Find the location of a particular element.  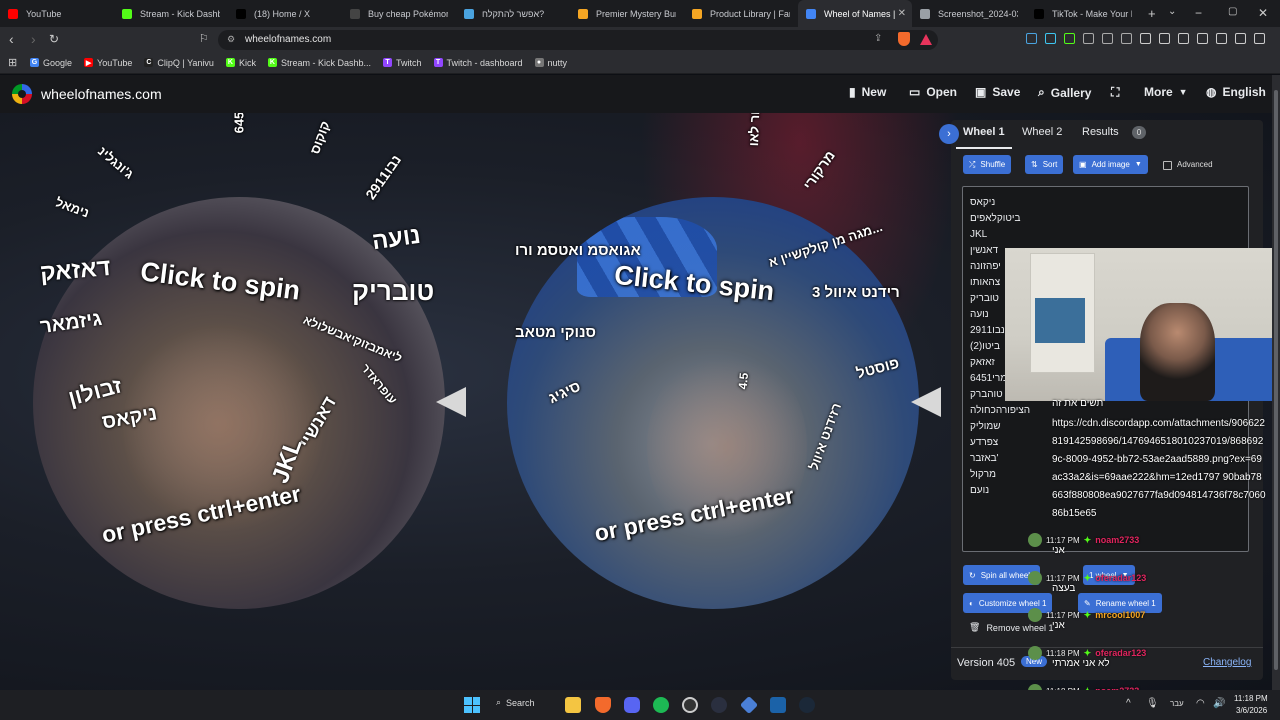

chat-username: noam2733 is located at coordinates (1117, 540).